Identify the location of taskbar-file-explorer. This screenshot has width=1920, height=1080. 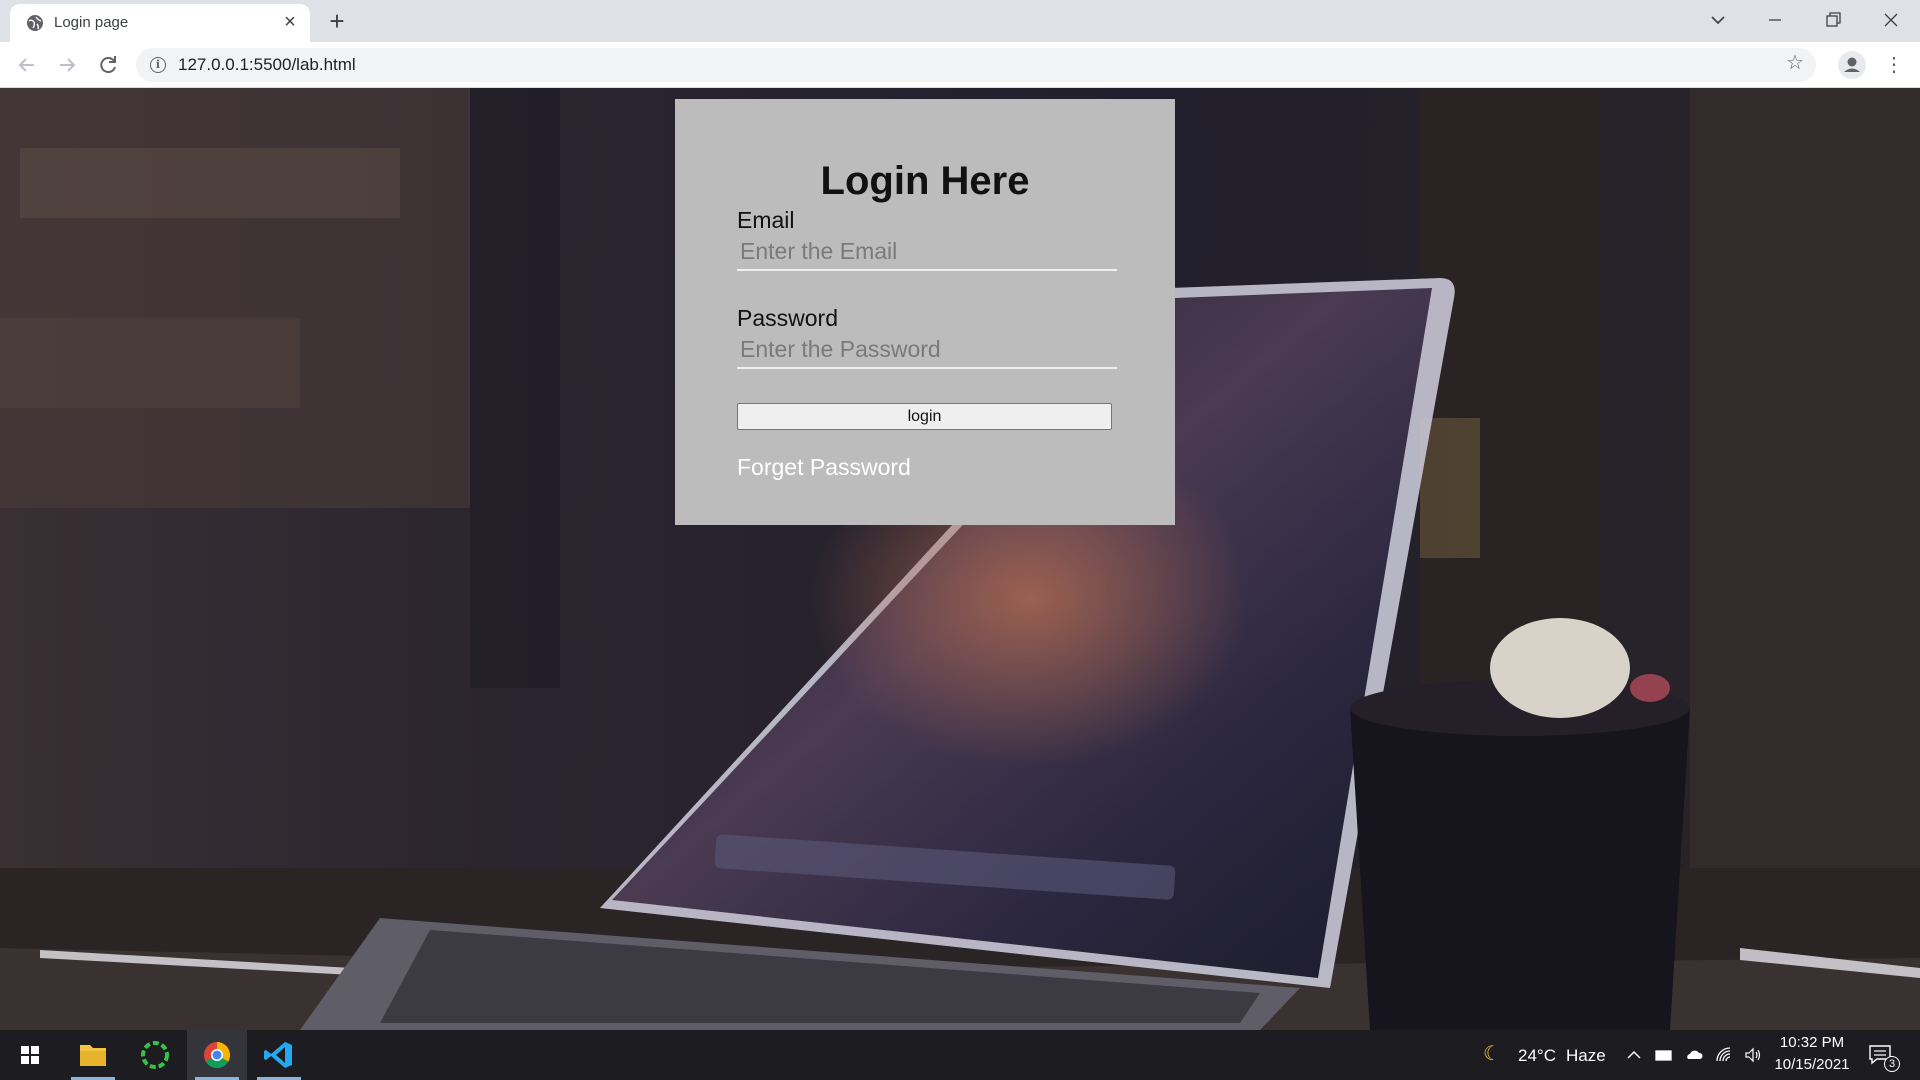
(93, 1055).